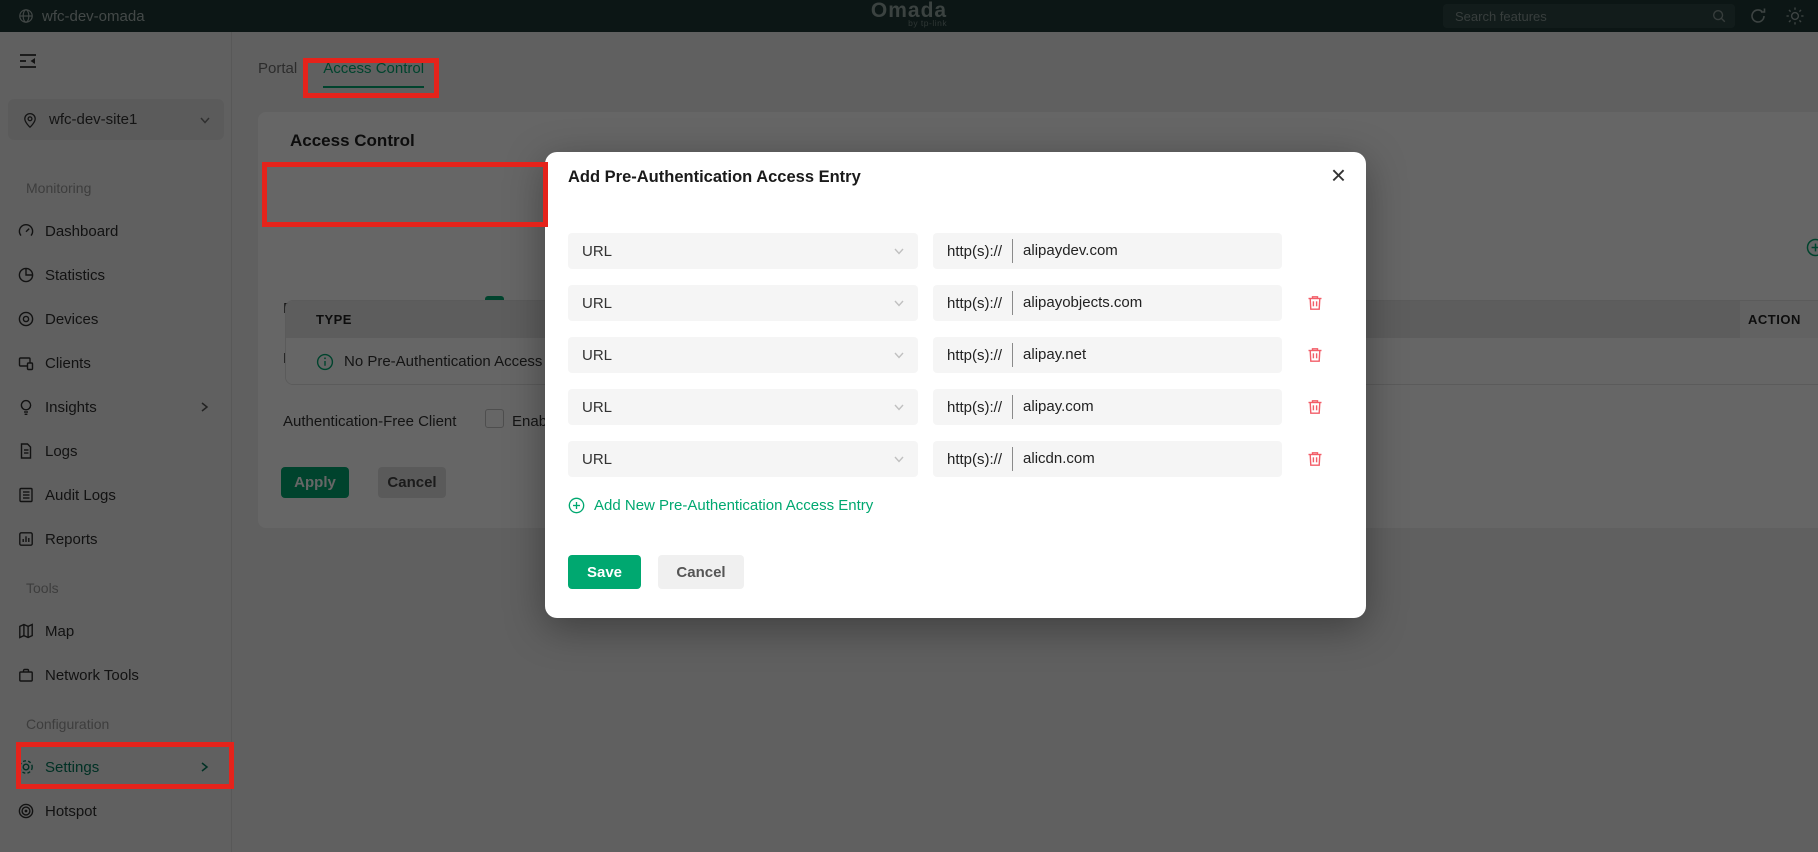 The height and width of the screenshot is (852, 1818). What do you see at coordinates (1147, 303) in the screenshot?
I see `url-value: alipayobjects.com` at bounding box center [1147, 303].